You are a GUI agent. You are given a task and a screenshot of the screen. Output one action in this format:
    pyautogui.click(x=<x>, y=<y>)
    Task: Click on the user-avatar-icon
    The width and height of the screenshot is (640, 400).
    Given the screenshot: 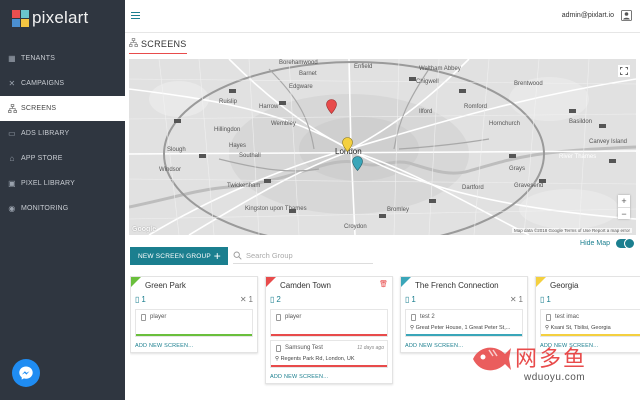 What is the action you would take?
    pyautogui.click(x=626, y=15)
    